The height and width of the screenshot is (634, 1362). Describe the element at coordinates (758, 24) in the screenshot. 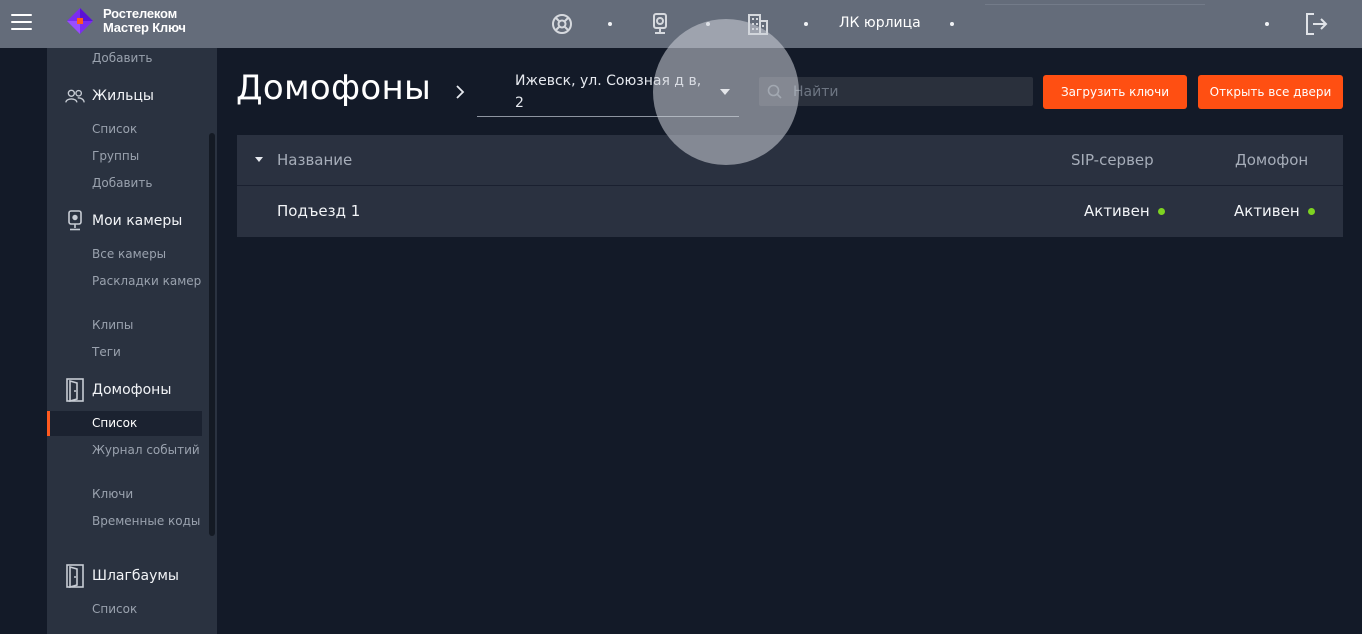

I see `building-icon` at that location.